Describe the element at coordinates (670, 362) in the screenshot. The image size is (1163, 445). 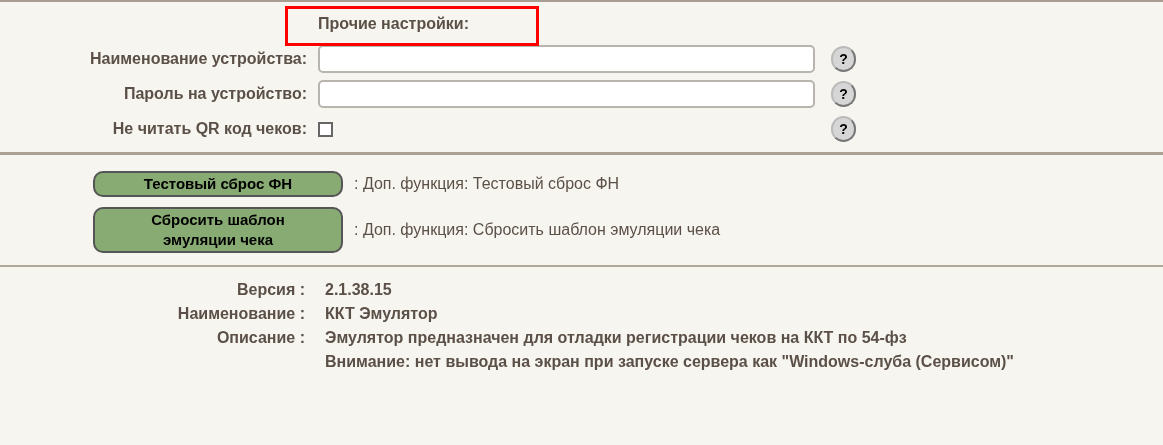
I see `info-value: Внимание: нет вывода на экран при запуске сервера как "Windows-слуба (Сервисом)"` at that location.